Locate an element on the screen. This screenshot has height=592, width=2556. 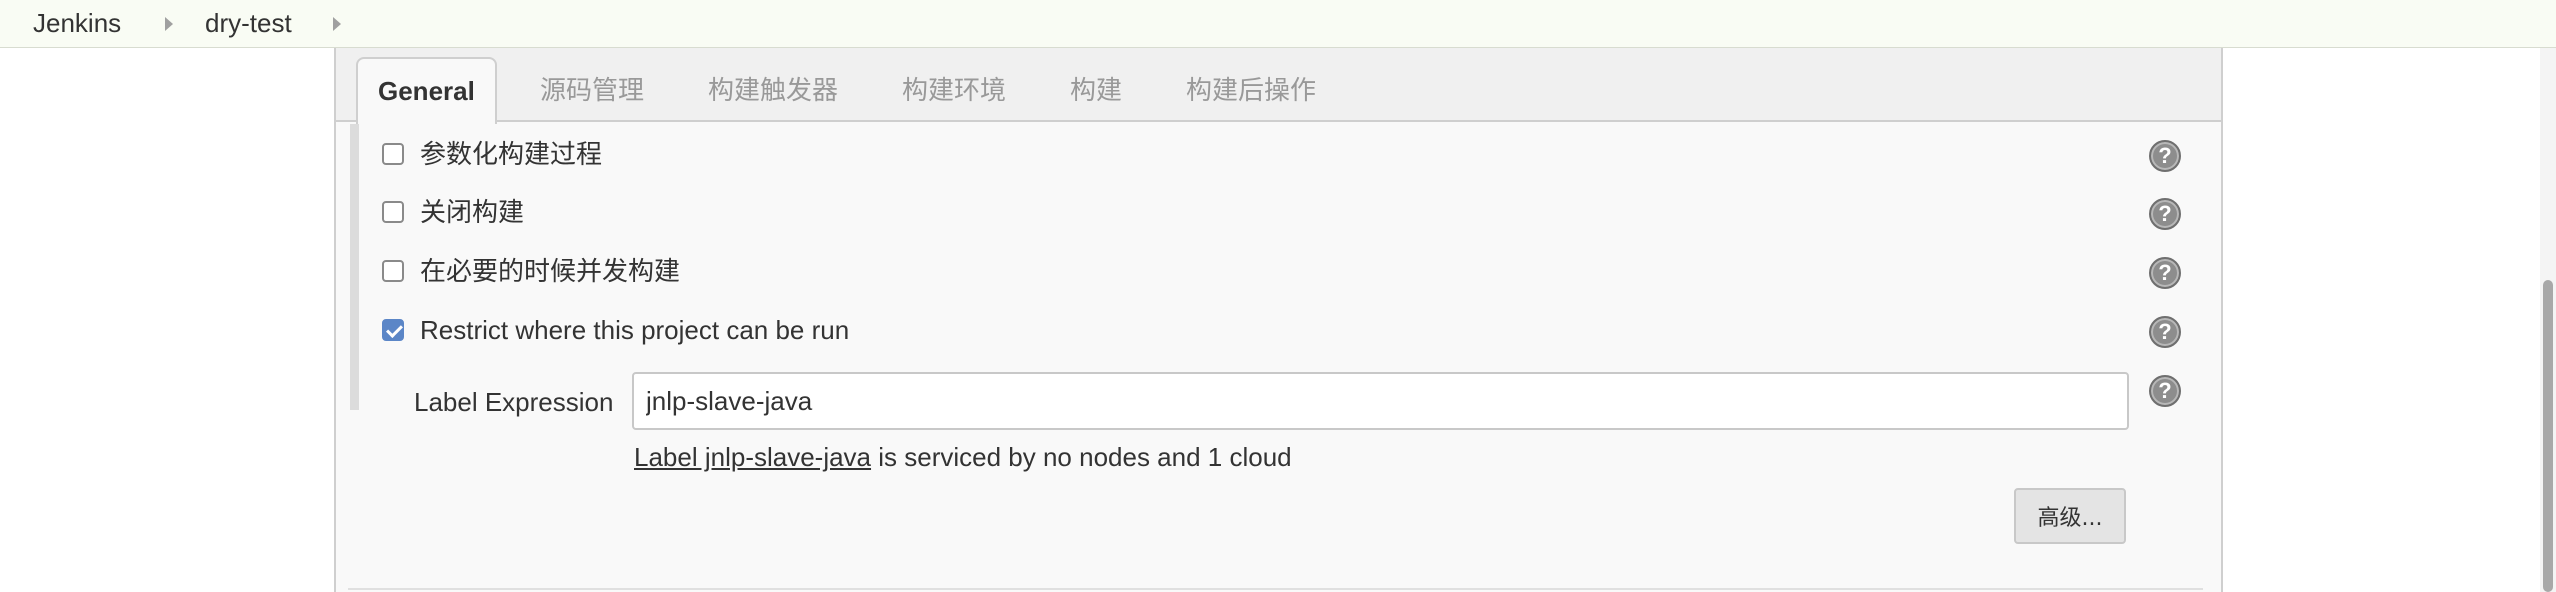
label-expression-input is located at coordinates (1380, 401).